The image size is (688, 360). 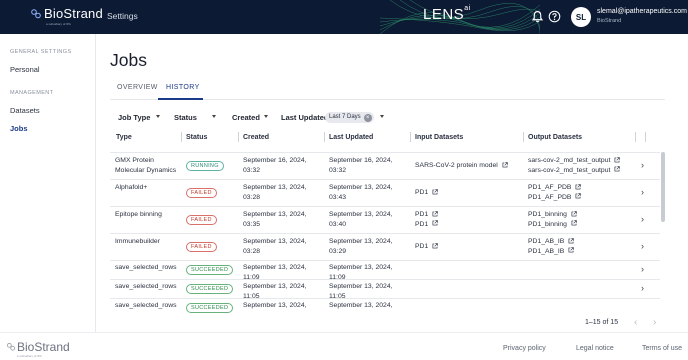 I want to click on column-header-created: Created, so click(x=256, y=137).